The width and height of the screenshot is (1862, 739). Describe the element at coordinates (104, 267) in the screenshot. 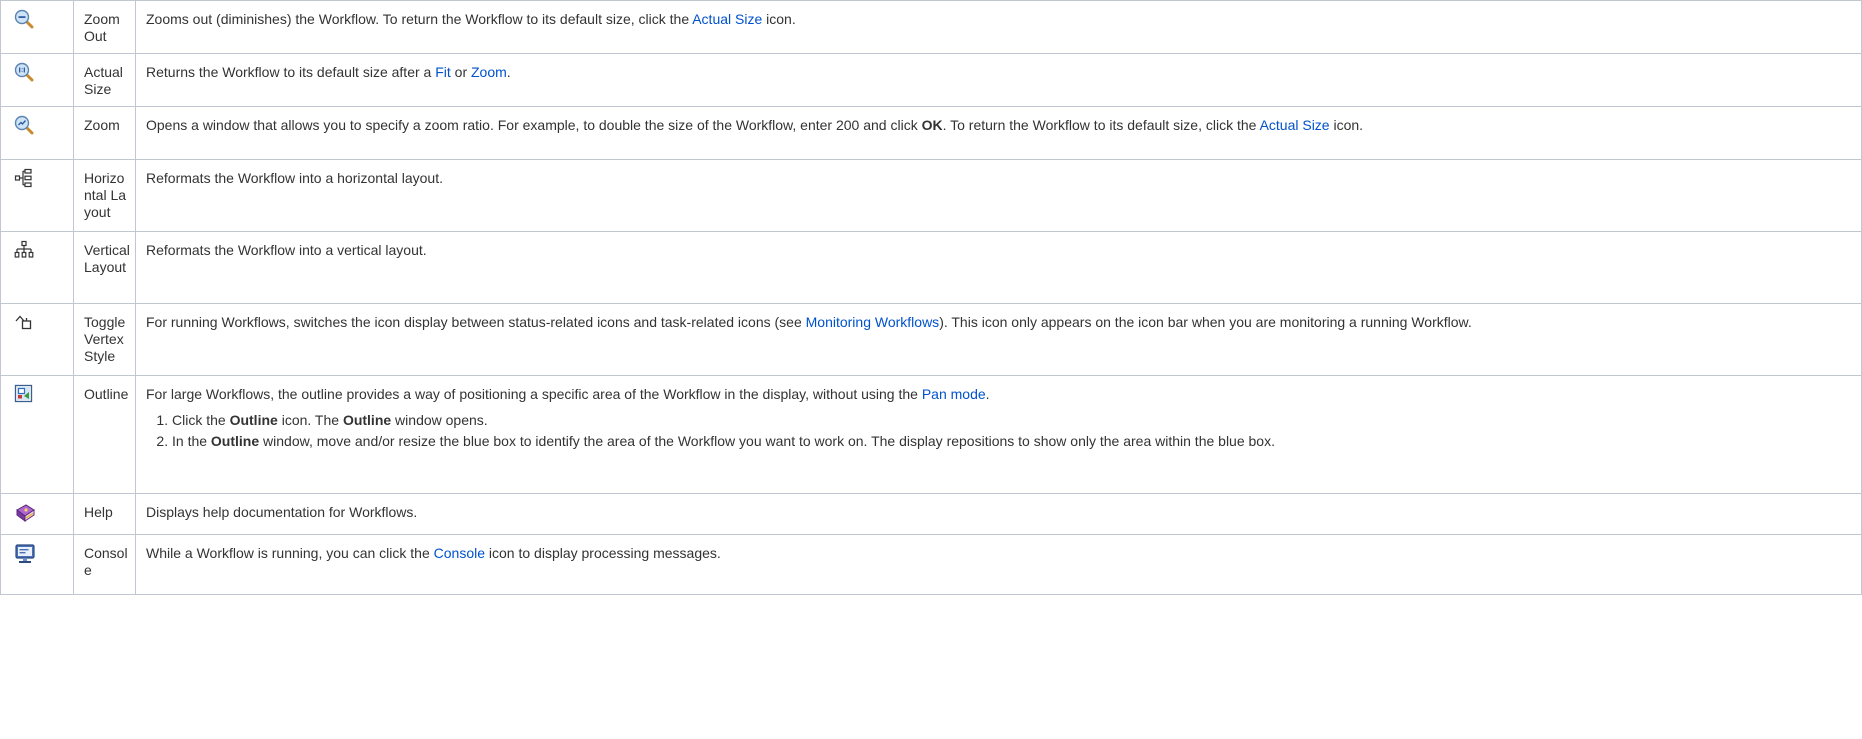

I see `icon-name: Vertical Layout` at that location.